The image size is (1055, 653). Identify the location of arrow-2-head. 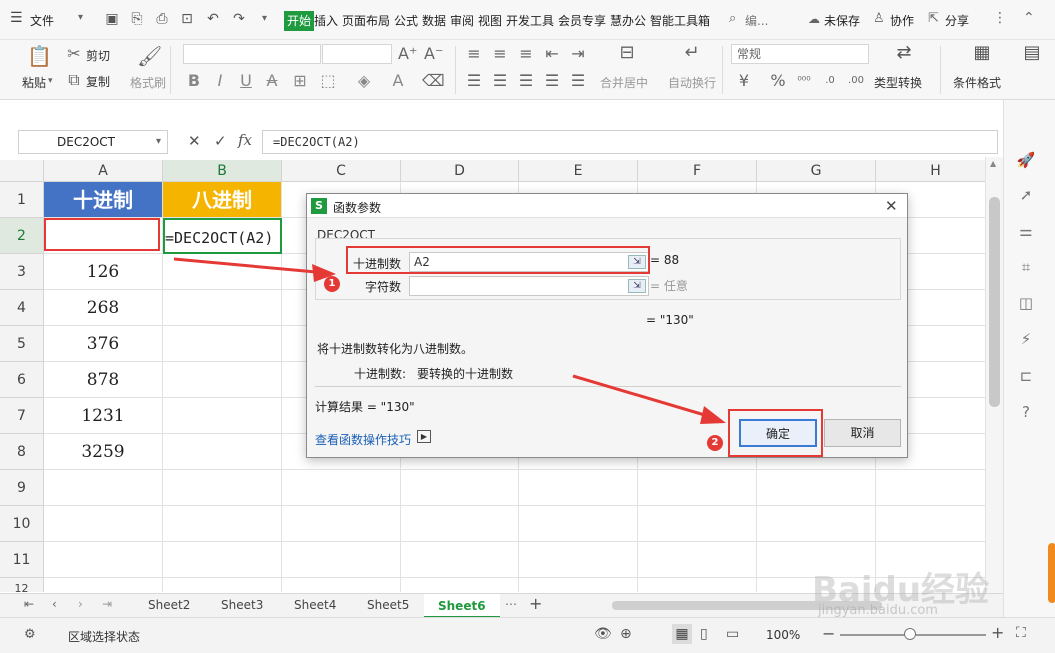
(713, 415).